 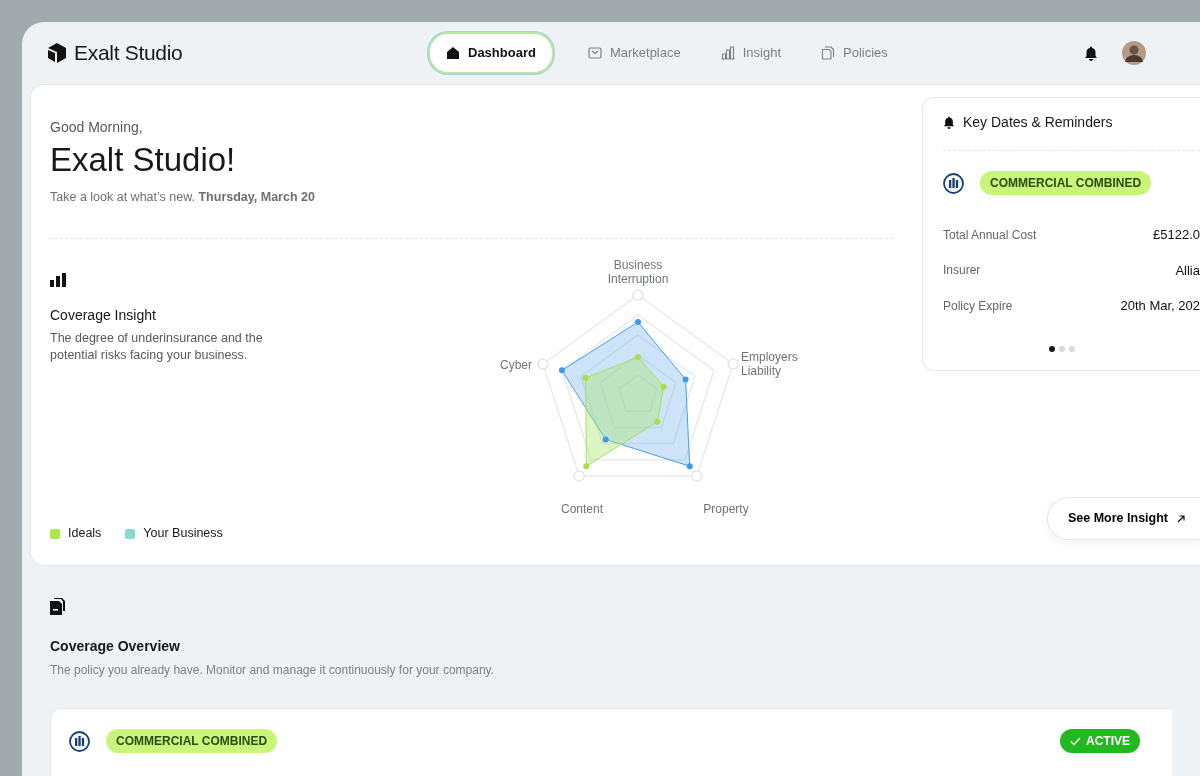 I want to click on nav-tab: Marketplace, so click(x=634, y=53).